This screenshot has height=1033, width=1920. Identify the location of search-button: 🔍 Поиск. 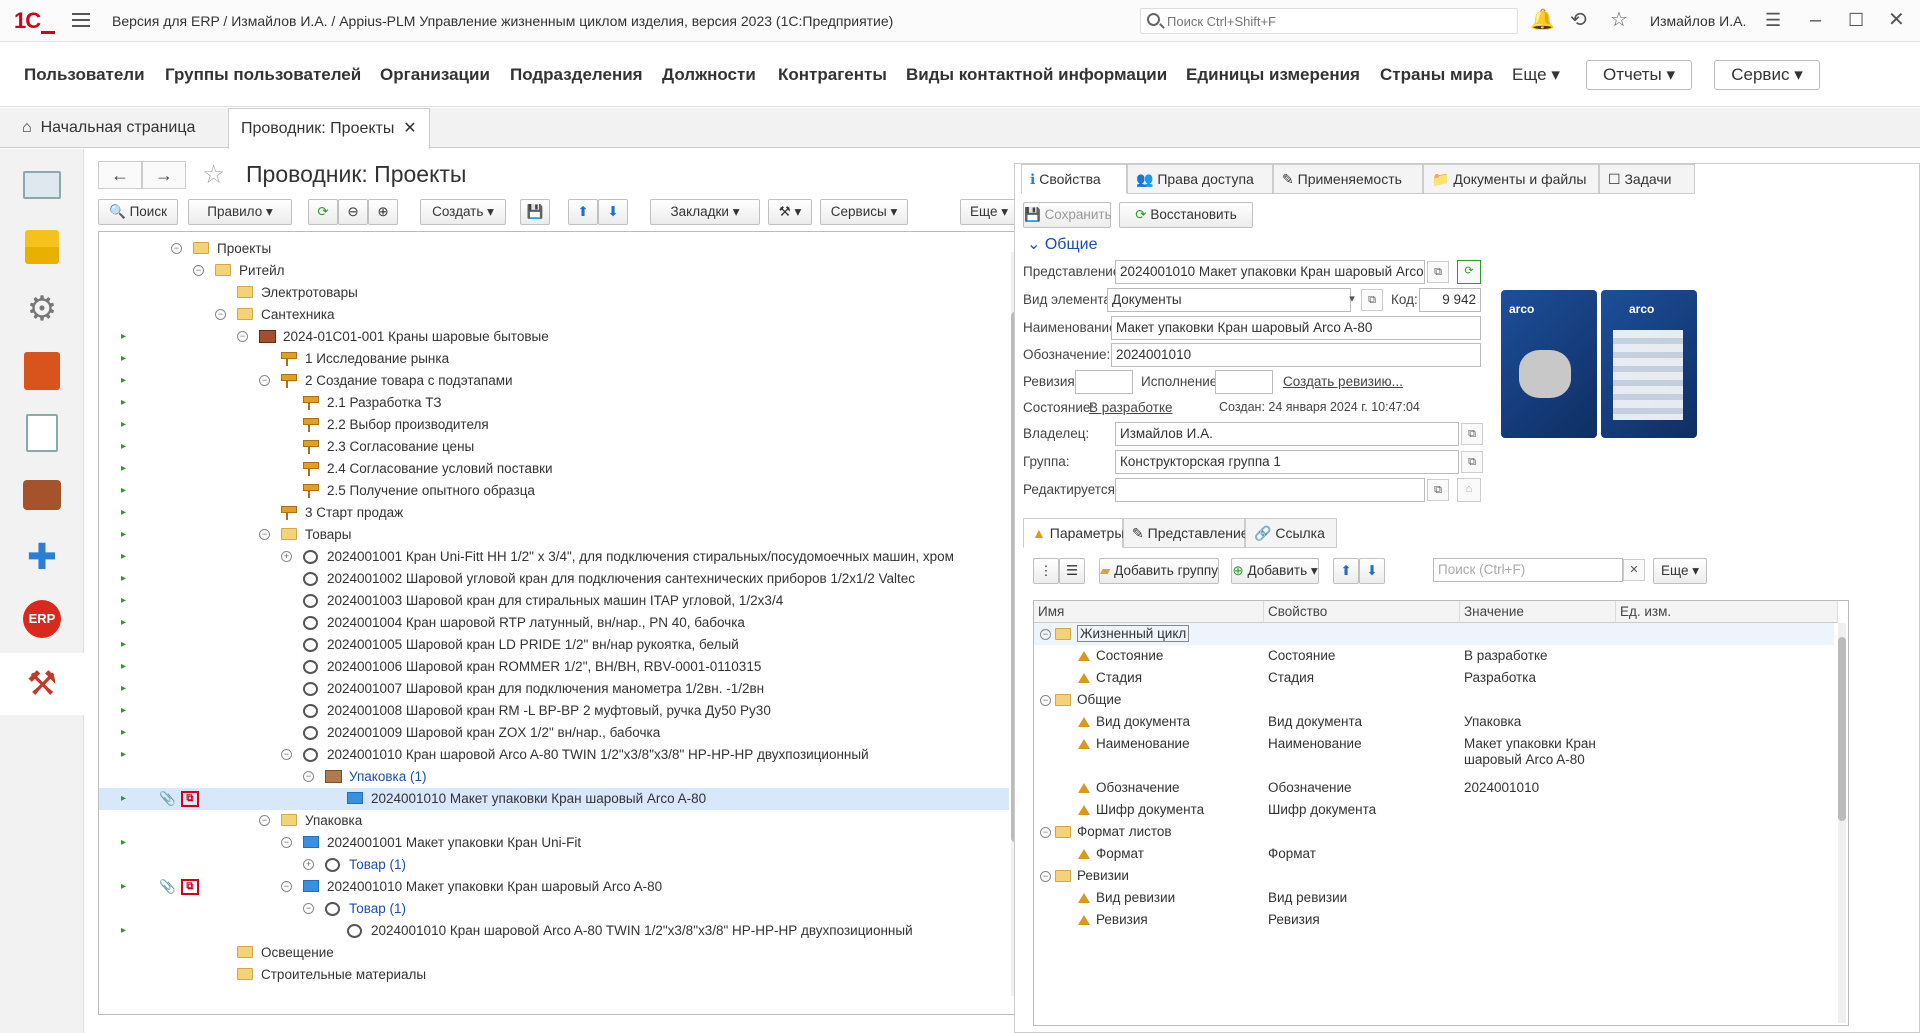
(138, 212).